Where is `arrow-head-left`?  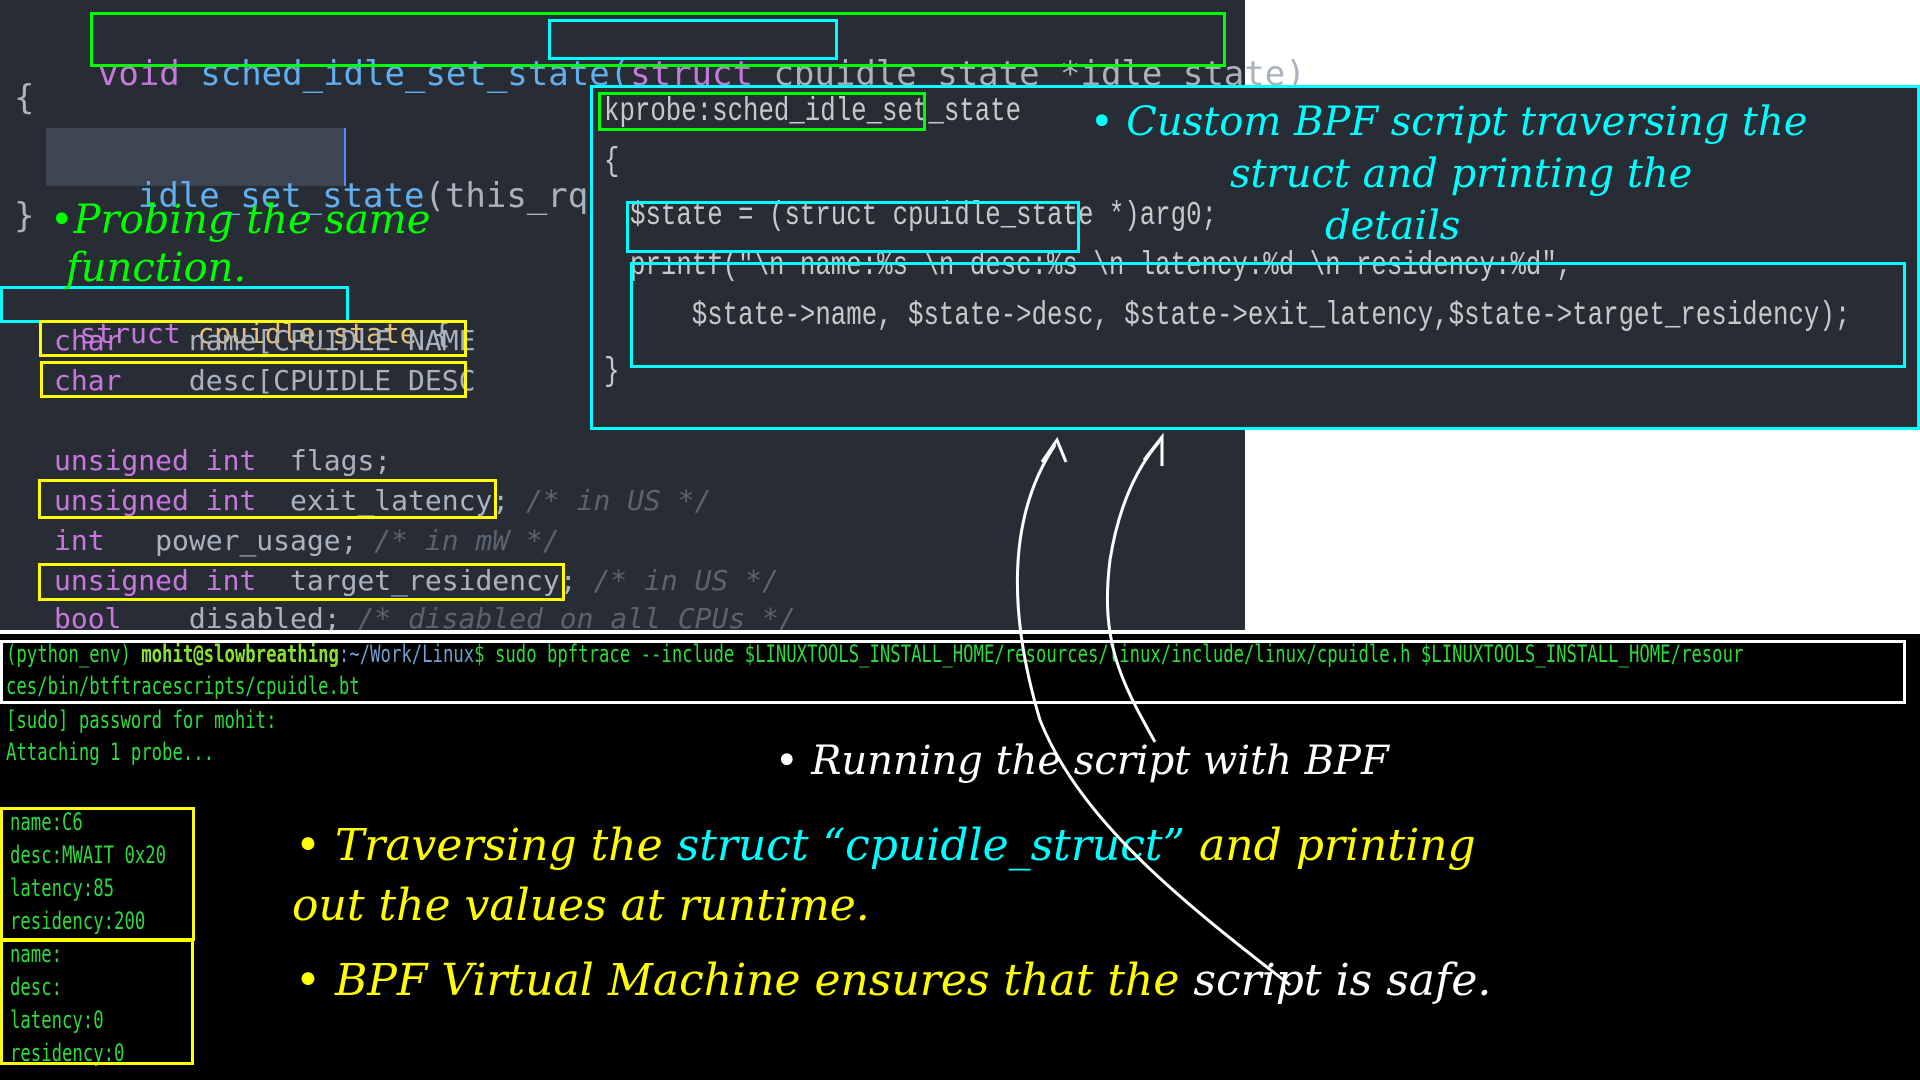
arrow-head-left is located at coordinates (1054, 449).